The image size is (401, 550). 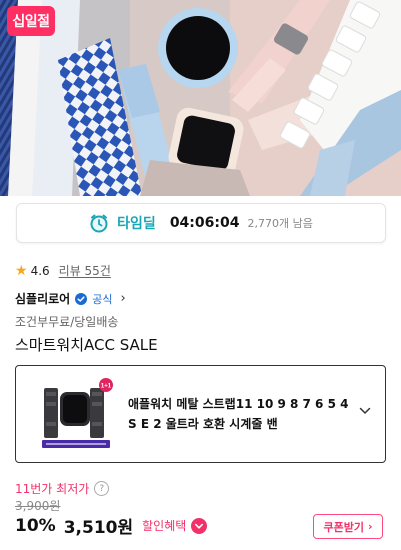 I want to click on sale-price-row: 10% 3,510원 할인혜택, so click(x=111, y=525).